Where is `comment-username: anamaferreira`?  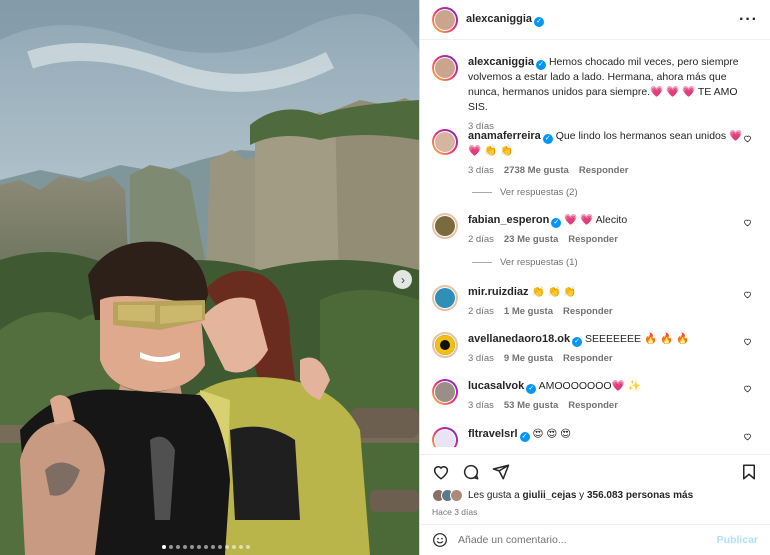 comment-username: anamaferreira is located at coordinates (504, 136).